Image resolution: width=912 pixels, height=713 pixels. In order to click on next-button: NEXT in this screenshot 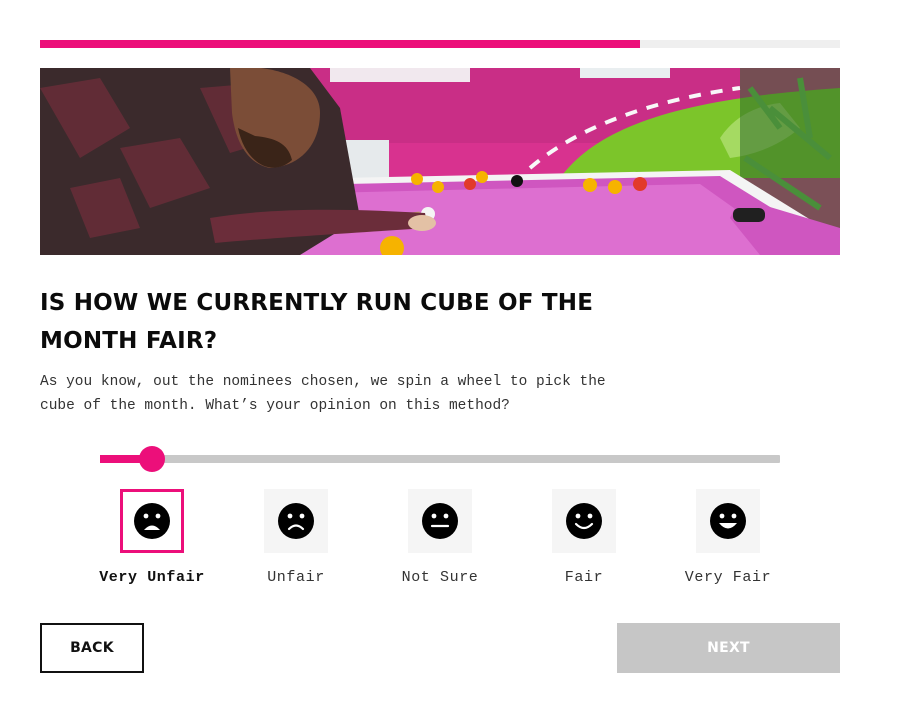, I will do `click(728, 648)`.